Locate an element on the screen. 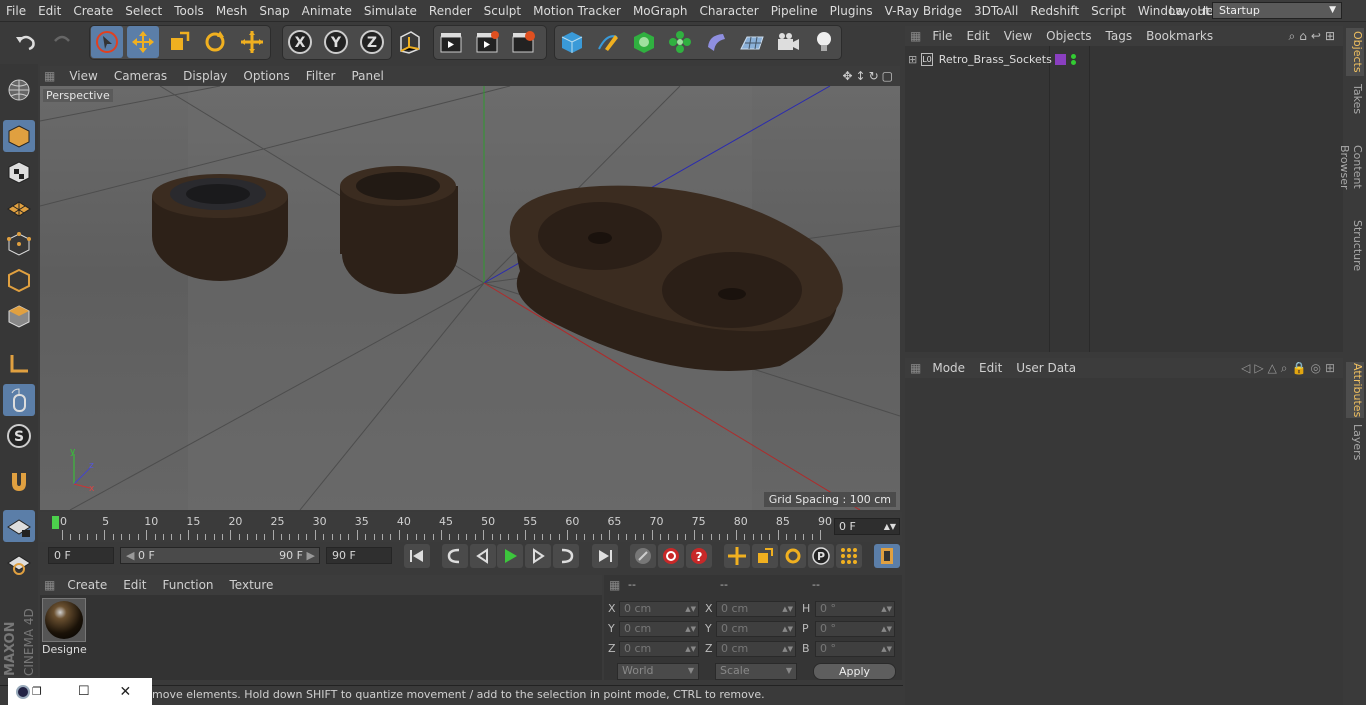  start-frame-field: 0 F is located at coordinates (81, 555).